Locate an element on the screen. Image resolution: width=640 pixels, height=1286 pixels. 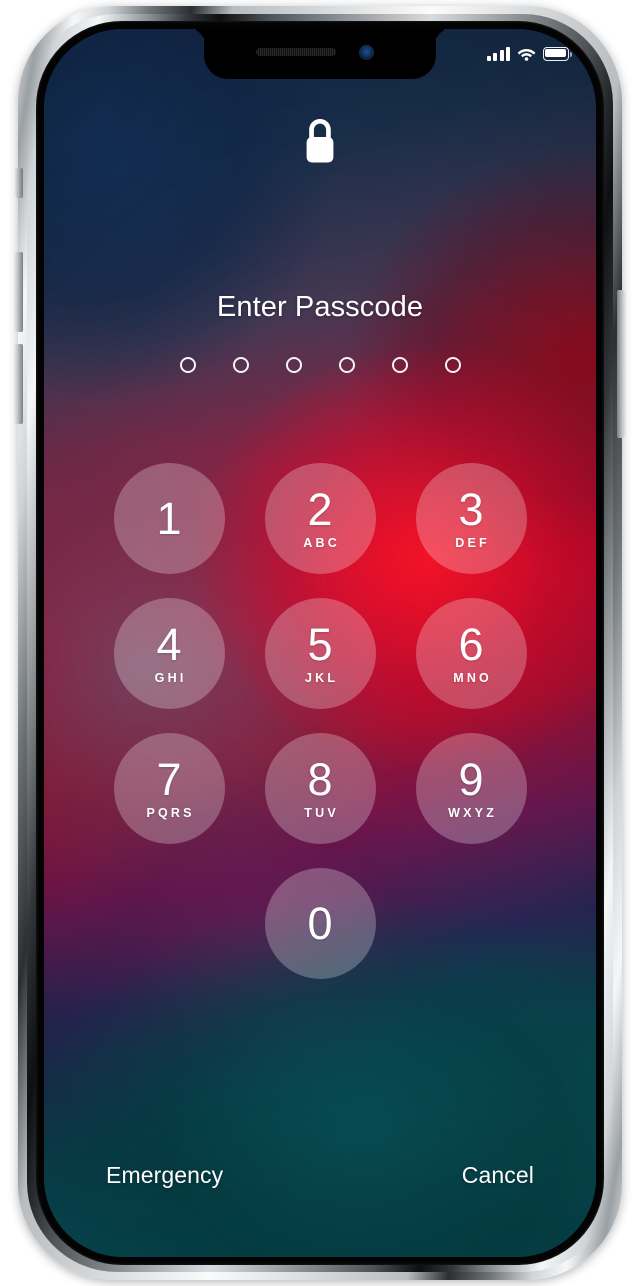
keypad-key-digit: 6 is located at coordinates (471, 645).